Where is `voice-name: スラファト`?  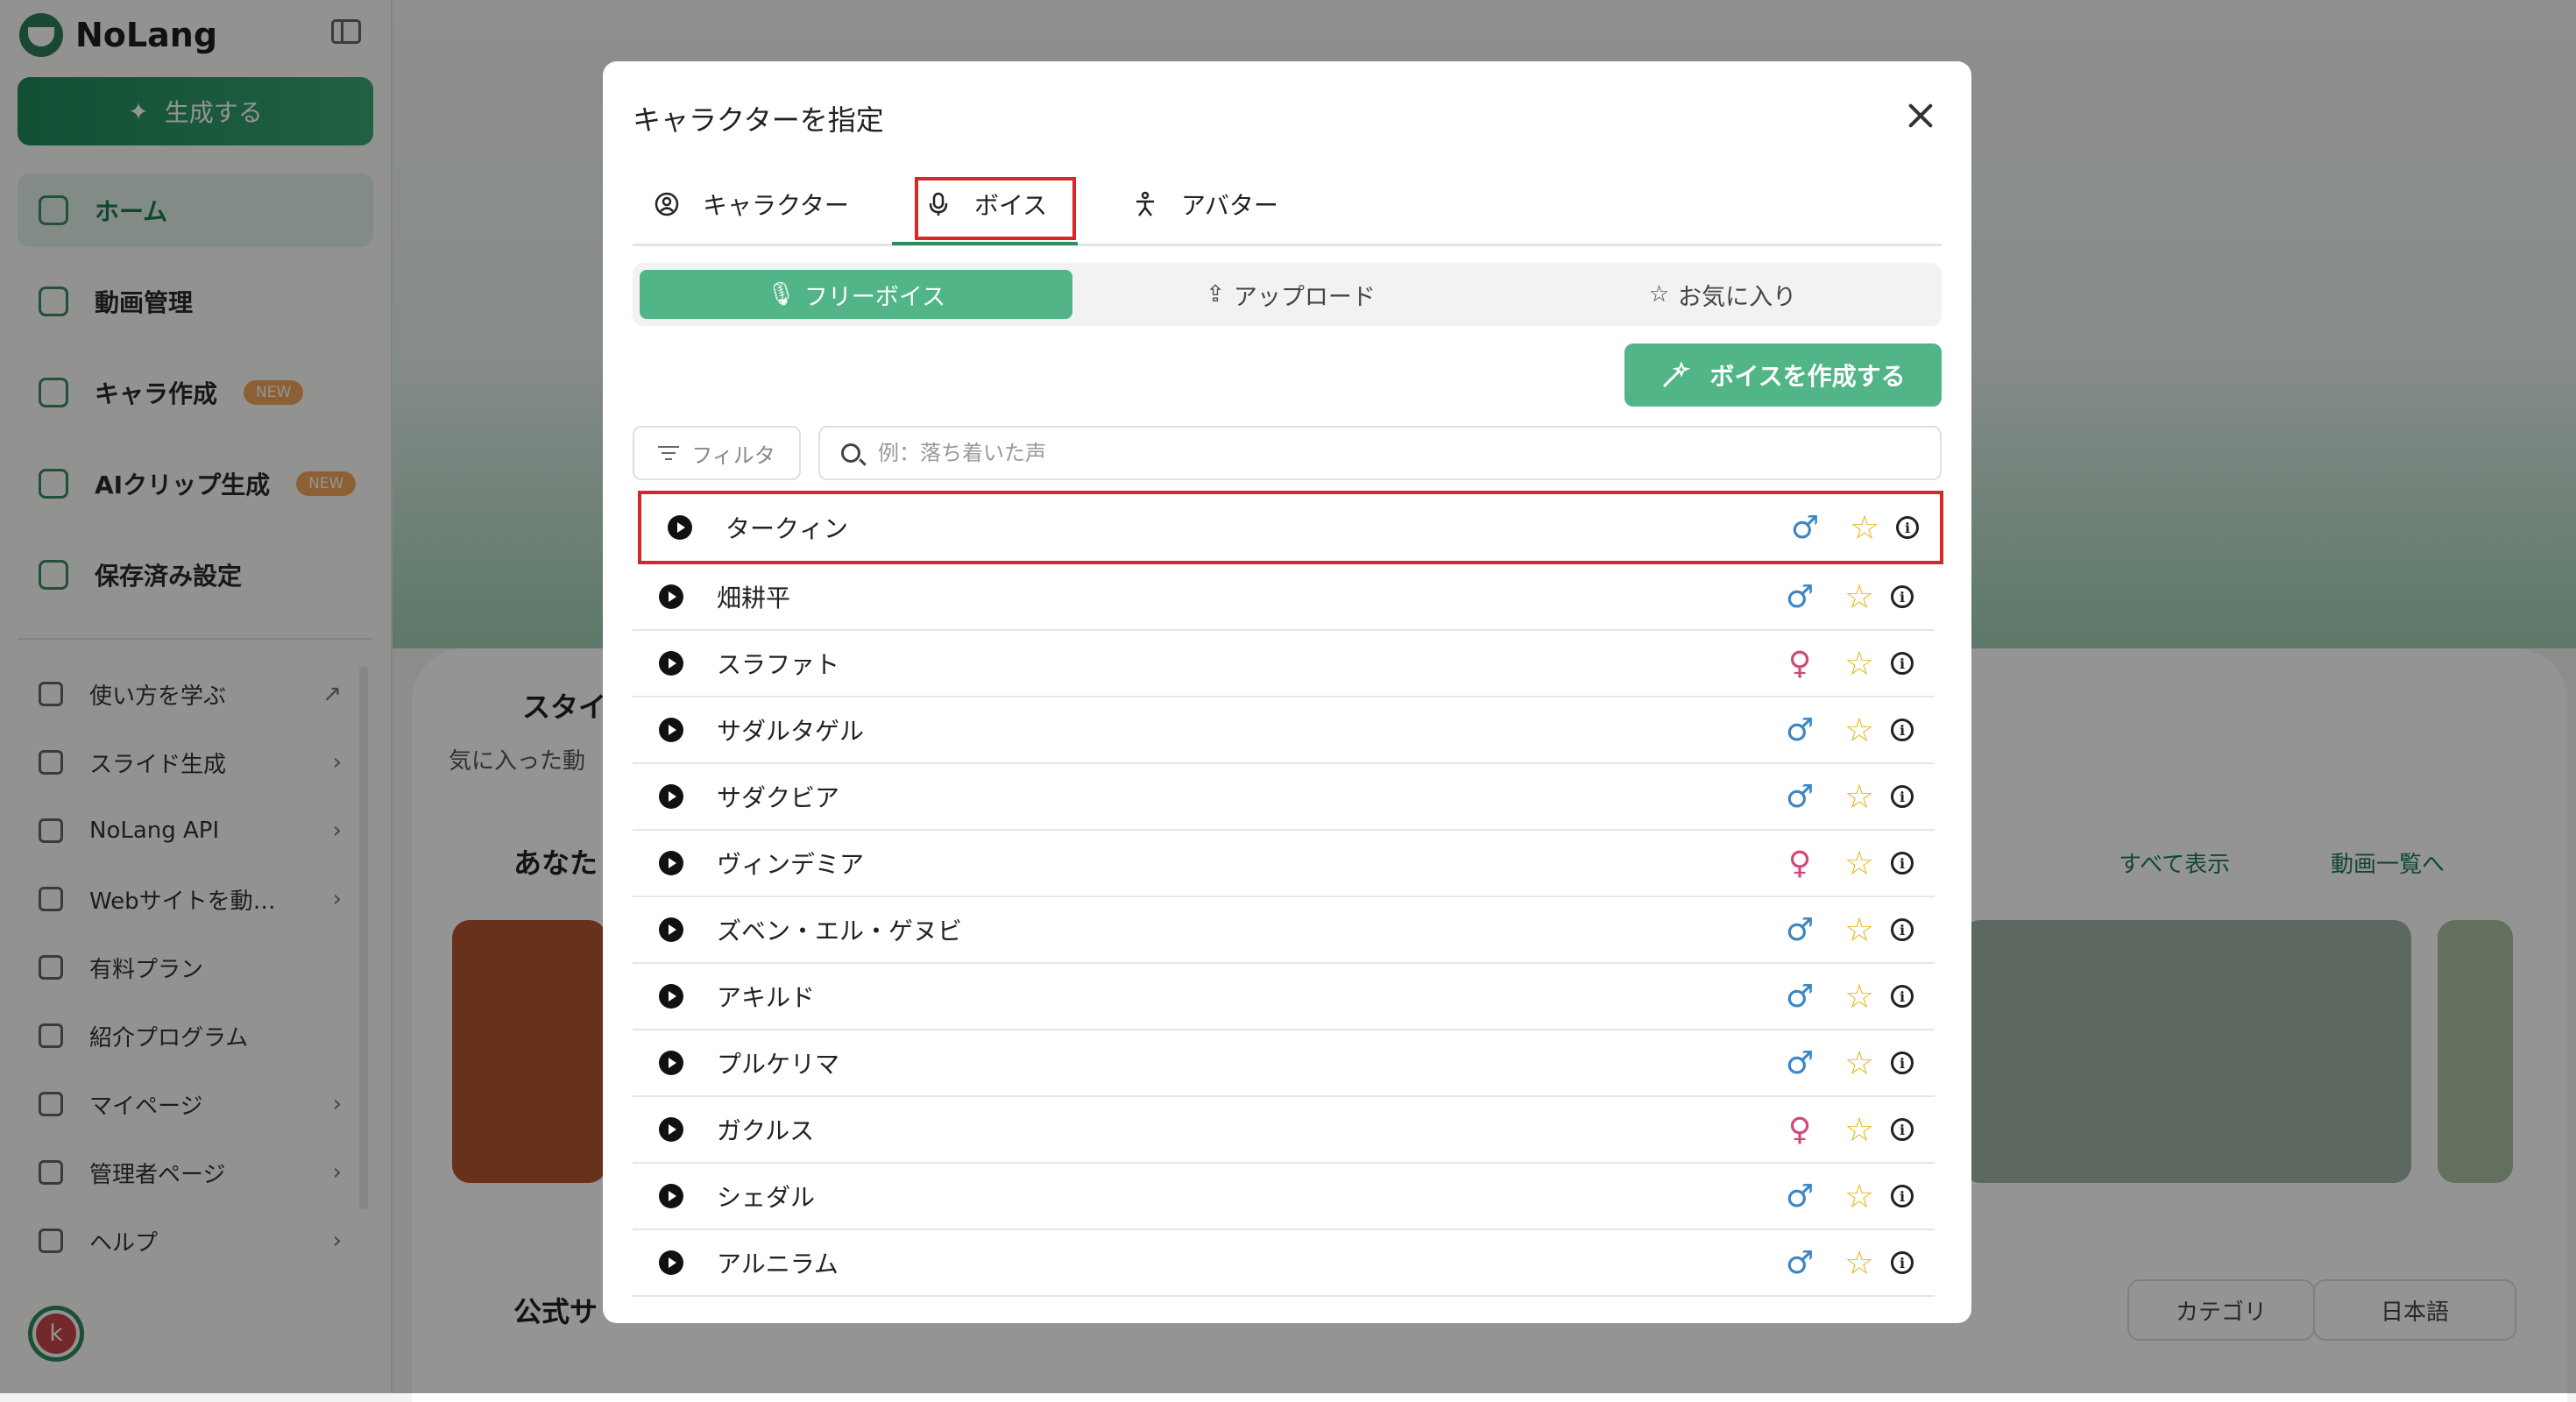
voice-name: スラファト is located at coordinates (778, 664).